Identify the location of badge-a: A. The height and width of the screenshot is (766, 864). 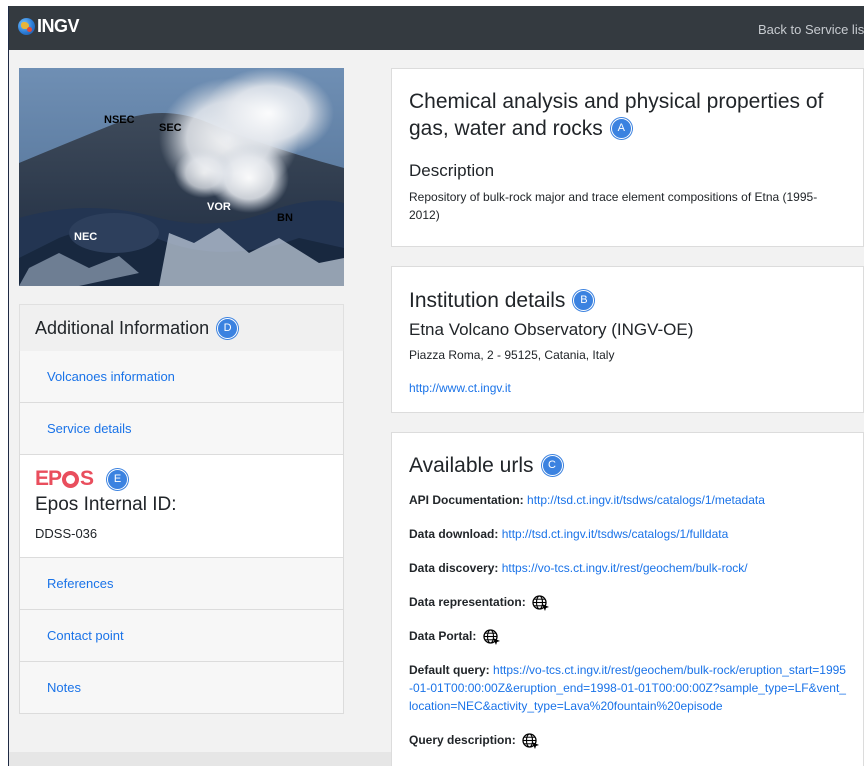
(621, 128).